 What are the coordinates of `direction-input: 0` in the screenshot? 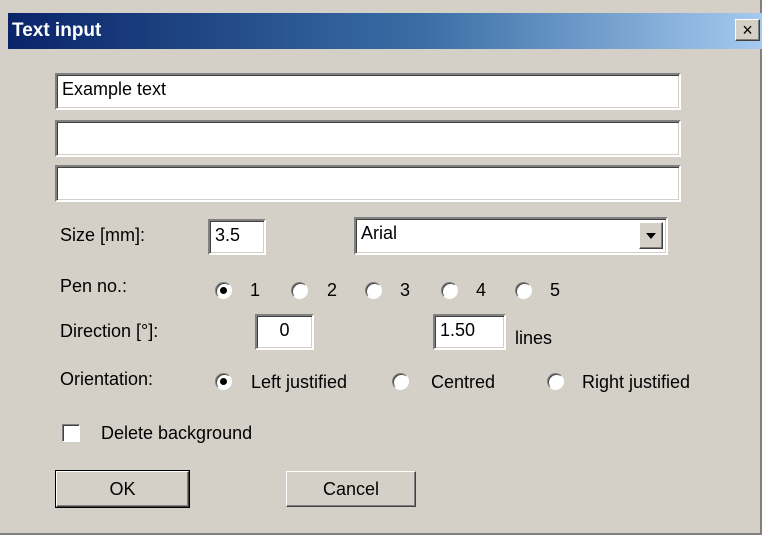 It's located at (284, 332).